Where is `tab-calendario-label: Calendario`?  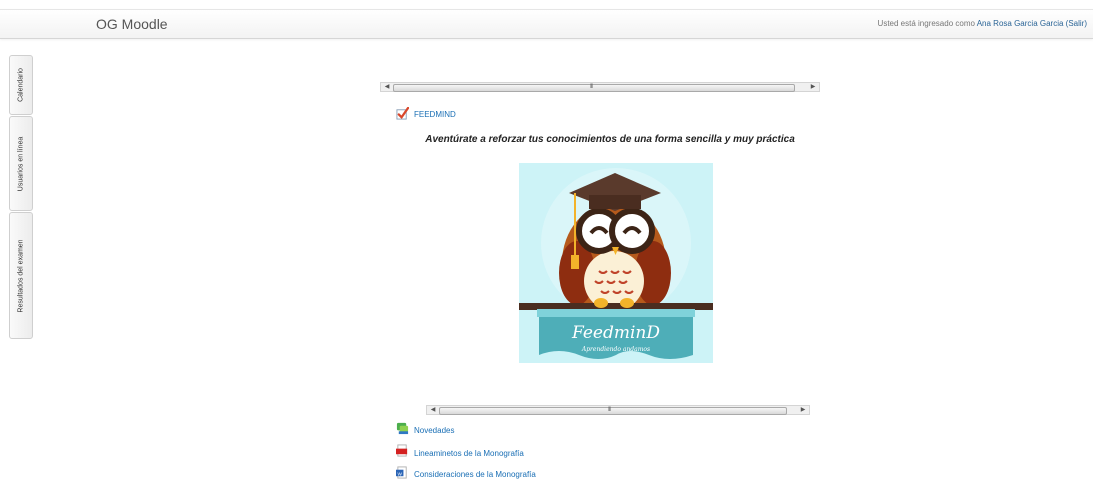 tab-calendario-label: Calendario is located at coordinates (21, 85).